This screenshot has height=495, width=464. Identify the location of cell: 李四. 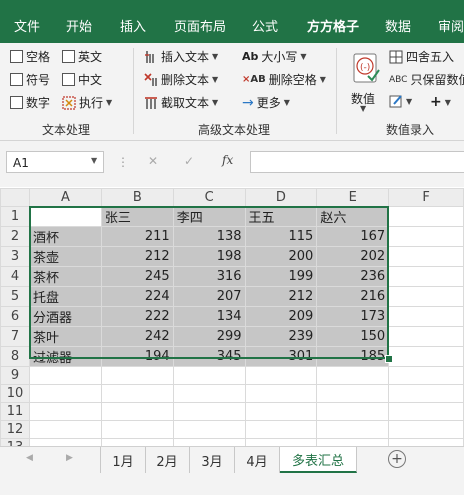
(209, 216).